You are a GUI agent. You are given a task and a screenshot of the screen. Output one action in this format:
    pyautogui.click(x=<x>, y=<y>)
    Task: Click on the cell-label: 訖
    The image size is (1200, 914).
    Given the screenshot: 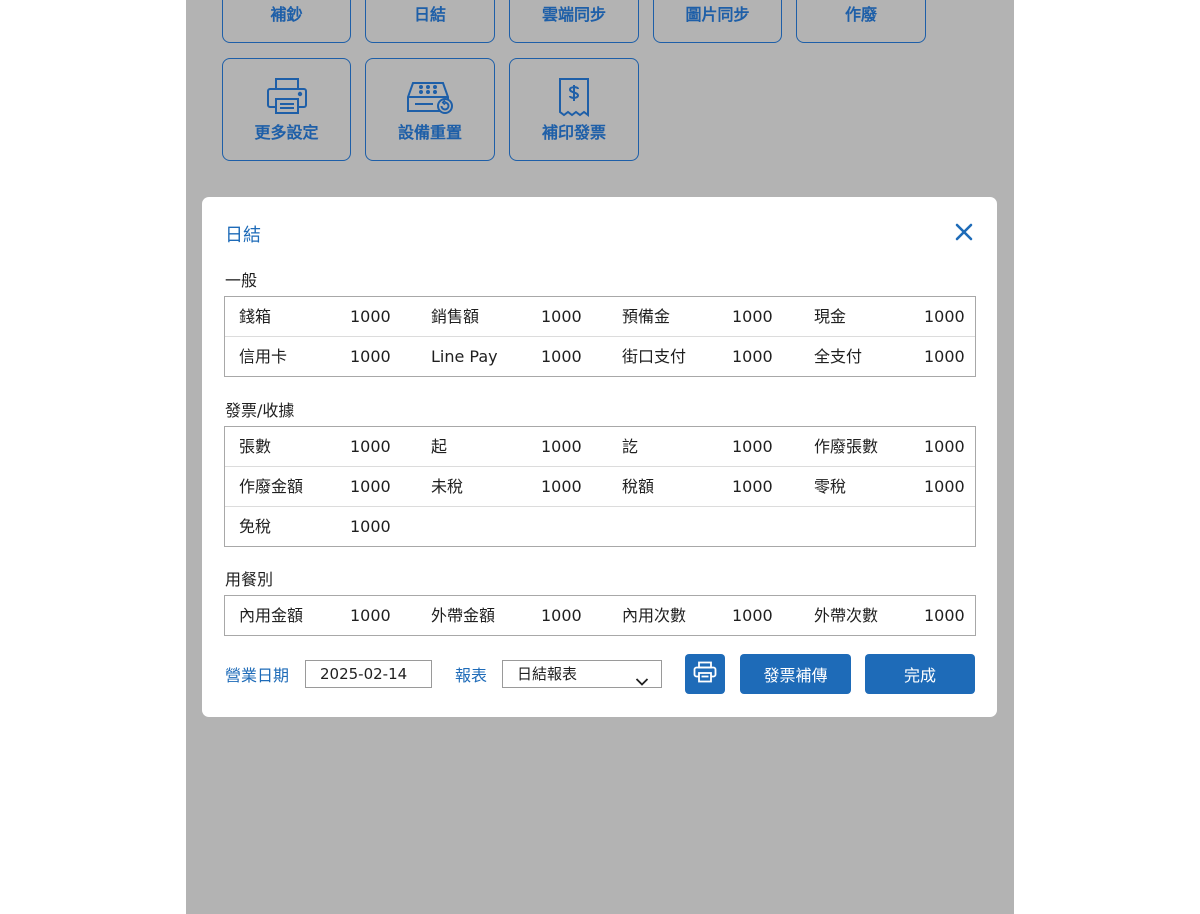 What is the action you would take?
    pyautogui.click(x=630, y=446)
    